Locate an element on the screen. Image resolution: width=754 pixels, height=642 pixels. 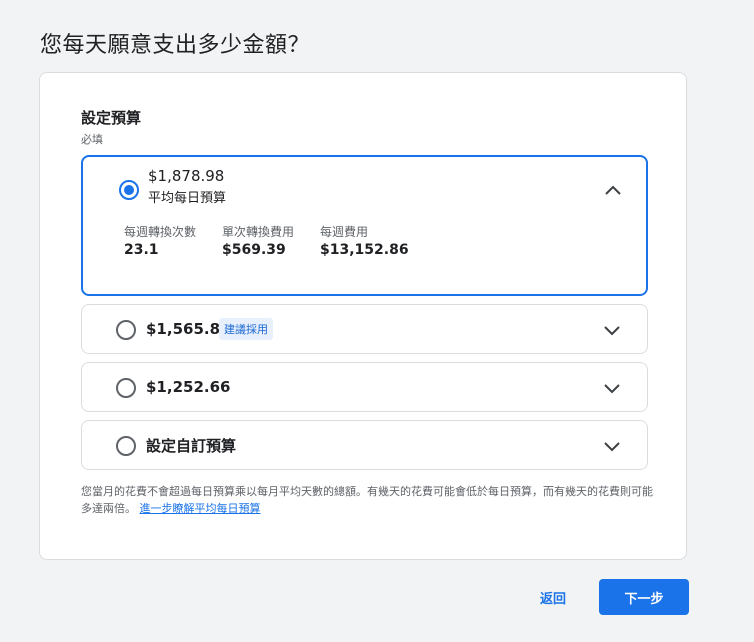
budget-option-custom: 設定自訂預算 is located at coordinates (364, 445).